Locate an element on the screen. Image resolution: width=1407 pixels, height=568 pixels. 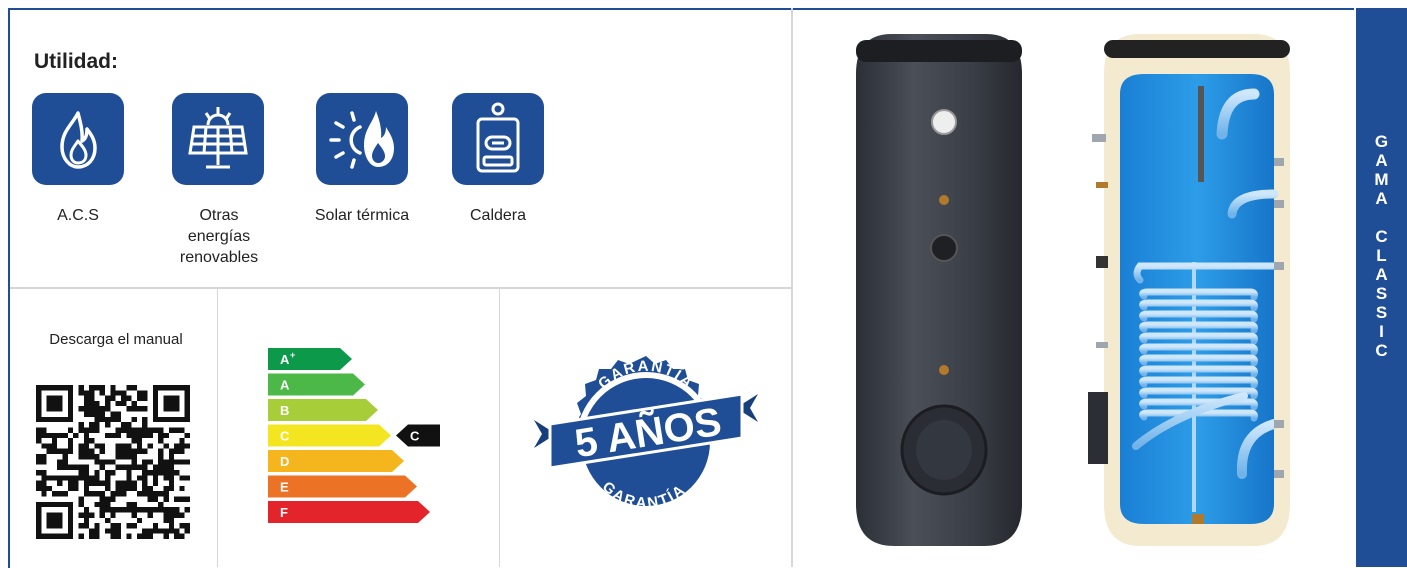
utility-title: Utilidad: is located at coordinates (76, 61).